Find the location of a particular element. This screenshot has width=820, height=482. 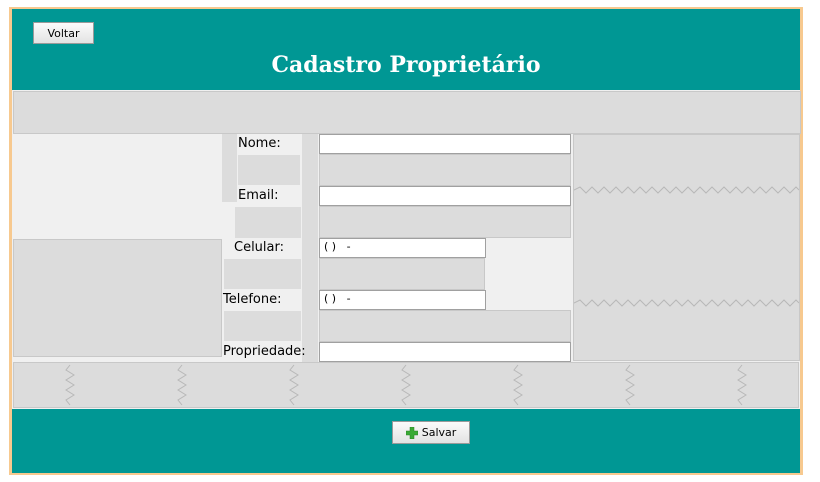

save-button-label: Salvar is located at coordinates (439, 432).